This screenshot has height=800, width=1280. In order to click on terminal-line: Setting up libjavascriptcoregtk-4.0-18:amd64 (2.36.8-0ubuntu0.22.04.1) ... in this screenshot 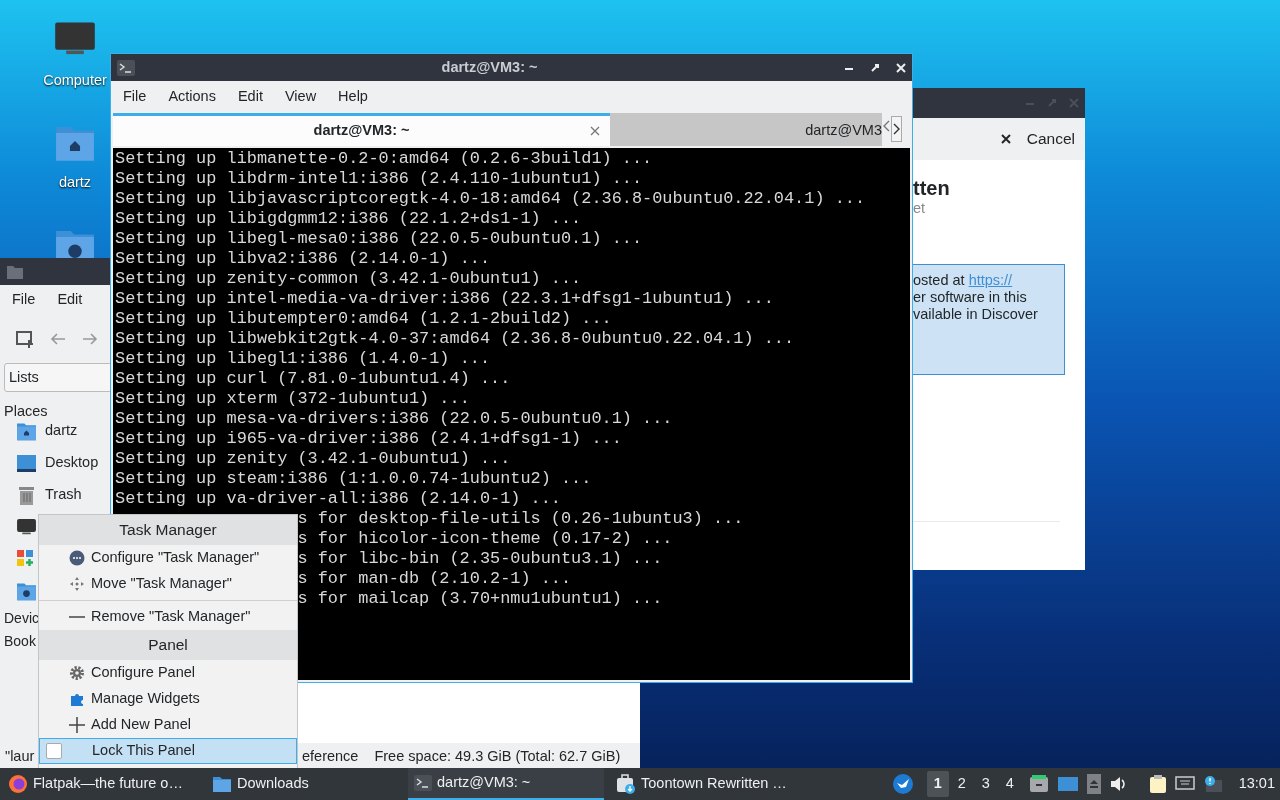, I will do `click(491, 199)`.